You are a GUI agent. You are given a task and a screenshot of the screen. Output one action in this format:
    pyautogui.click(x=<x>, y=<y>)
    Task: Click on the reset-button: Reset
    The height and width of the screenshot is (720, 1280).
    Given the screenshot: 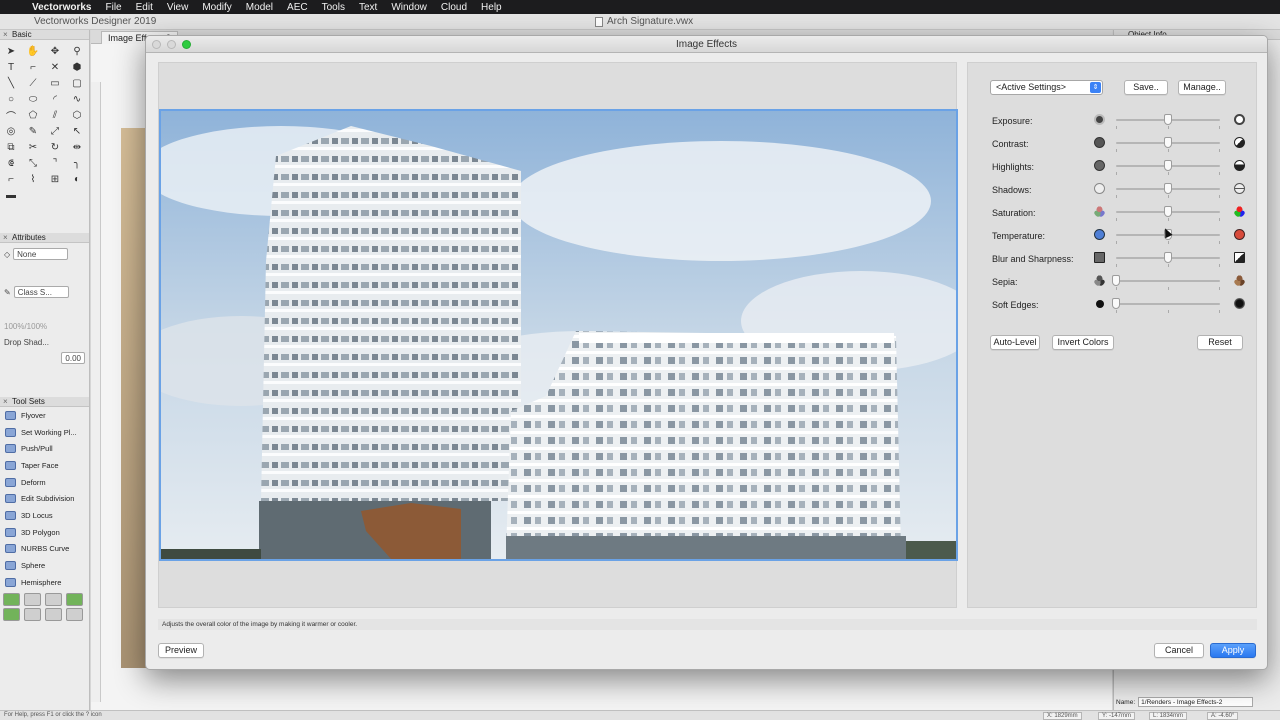 What is the action you would take?
    pyautogui.click(x=1220, y=342)
    